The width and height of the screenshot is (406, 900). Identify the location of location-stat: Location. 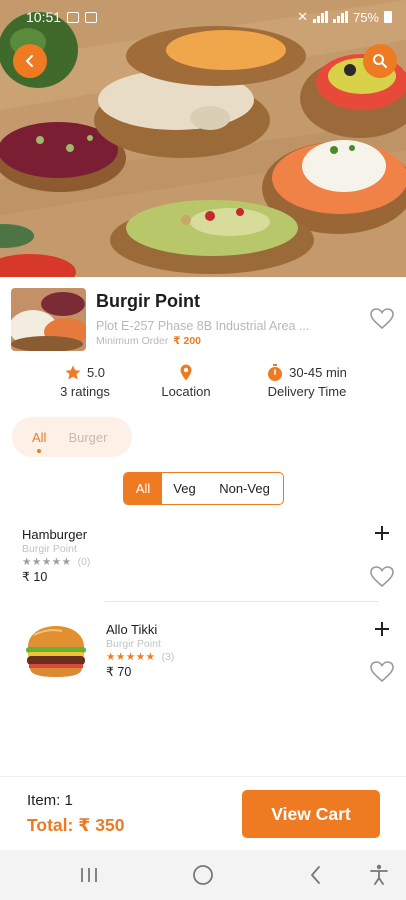
(186, 380).